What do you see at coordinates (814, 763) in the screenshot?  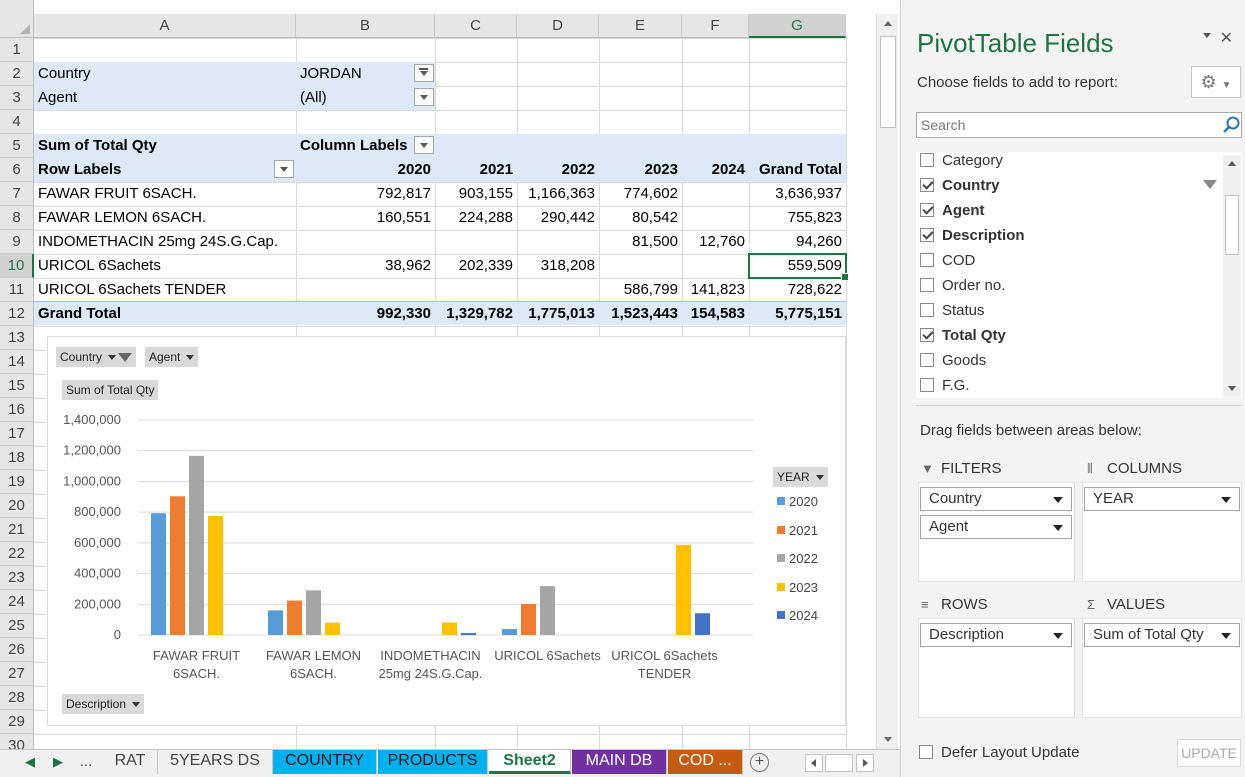 I see `hscroll-left-icon` at bounding box center [814, 763].